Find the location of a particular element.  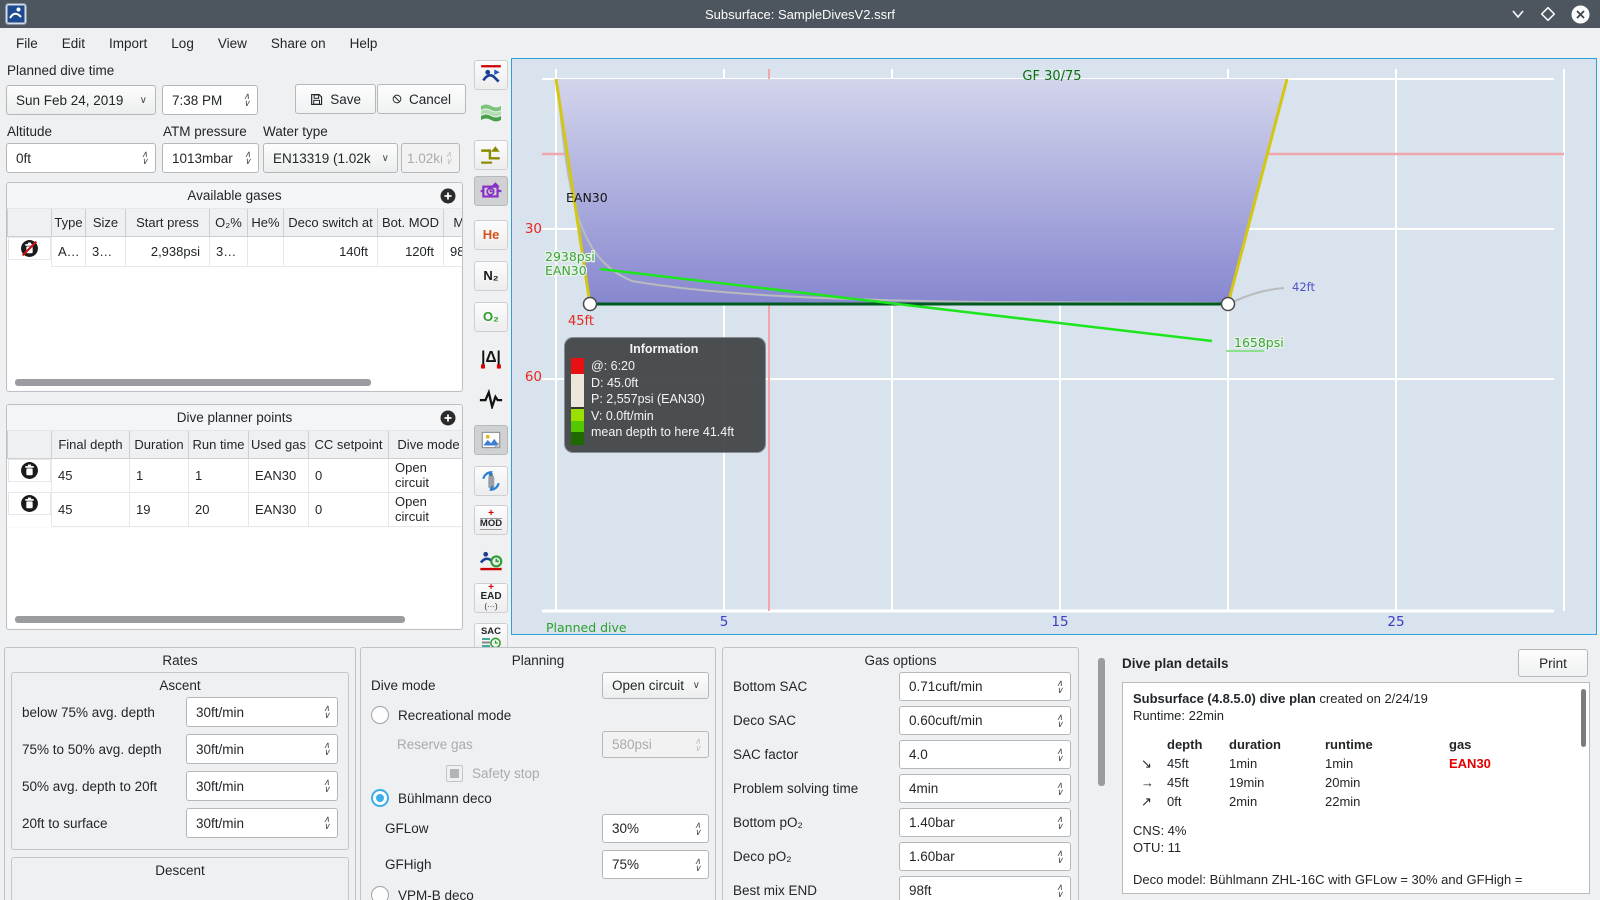

cancel-button: Cancel is located at coordinates (421, 99).